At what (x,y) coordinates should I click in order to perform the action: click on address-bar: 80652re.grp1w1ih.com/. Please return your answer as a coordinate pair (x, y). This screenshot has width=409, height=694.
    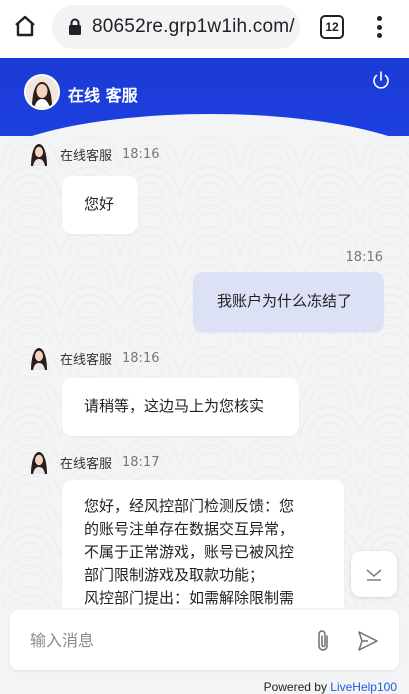
    Looking at the image, I should click on (176, 27).